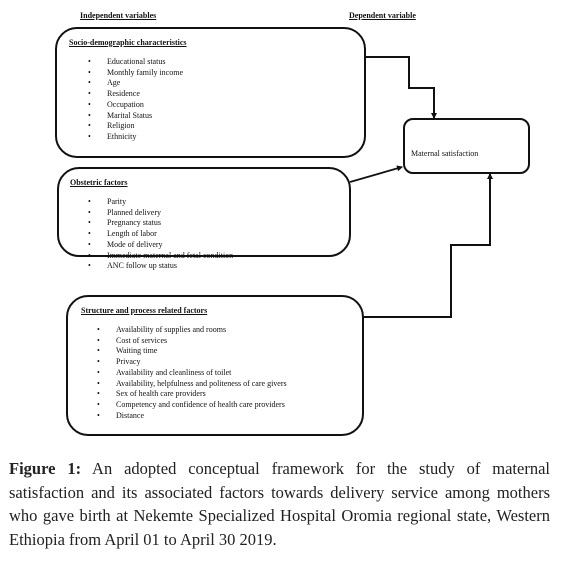 Image resolution: width=580 pixels, height=561 pixels. What do you see at coordinates (160, 256) in the screenshot?
I see `list-item: Immediate maternal and fetal condition` at bounding box center [160, 256].